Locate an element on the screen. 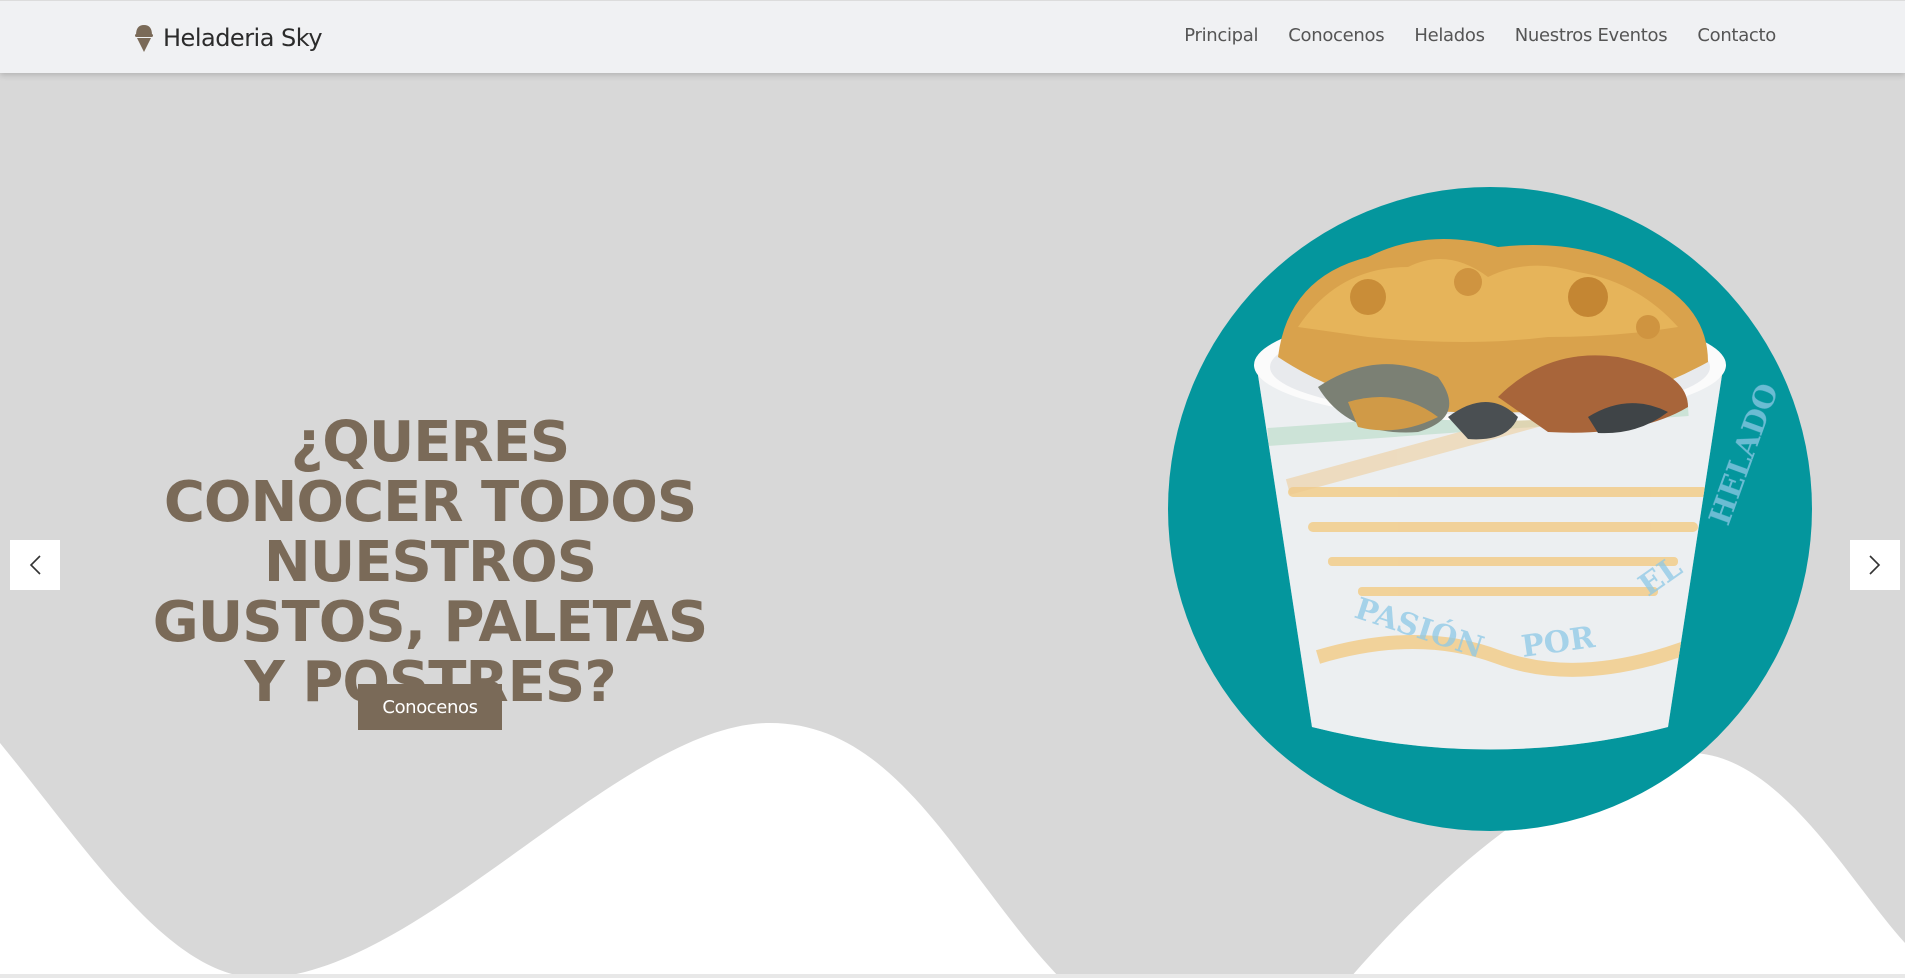  cta-conocenos-button: Conocenos is located at coordinates (430, 707).